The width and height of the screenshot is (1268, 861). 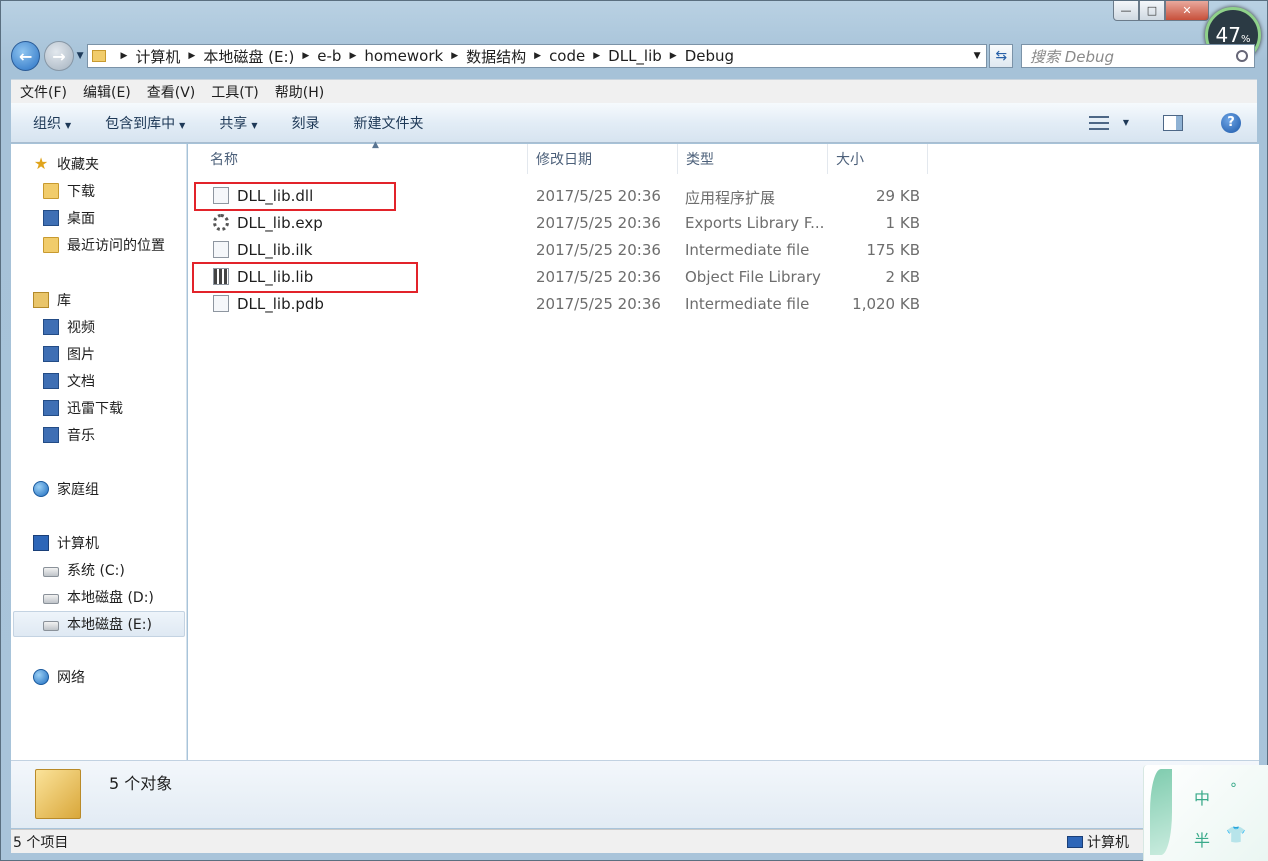 What do you see at coordinates (365, 157) in the screenshot?
I see `column-header-name: 名称 ▲` at bounding box center [365, 157].